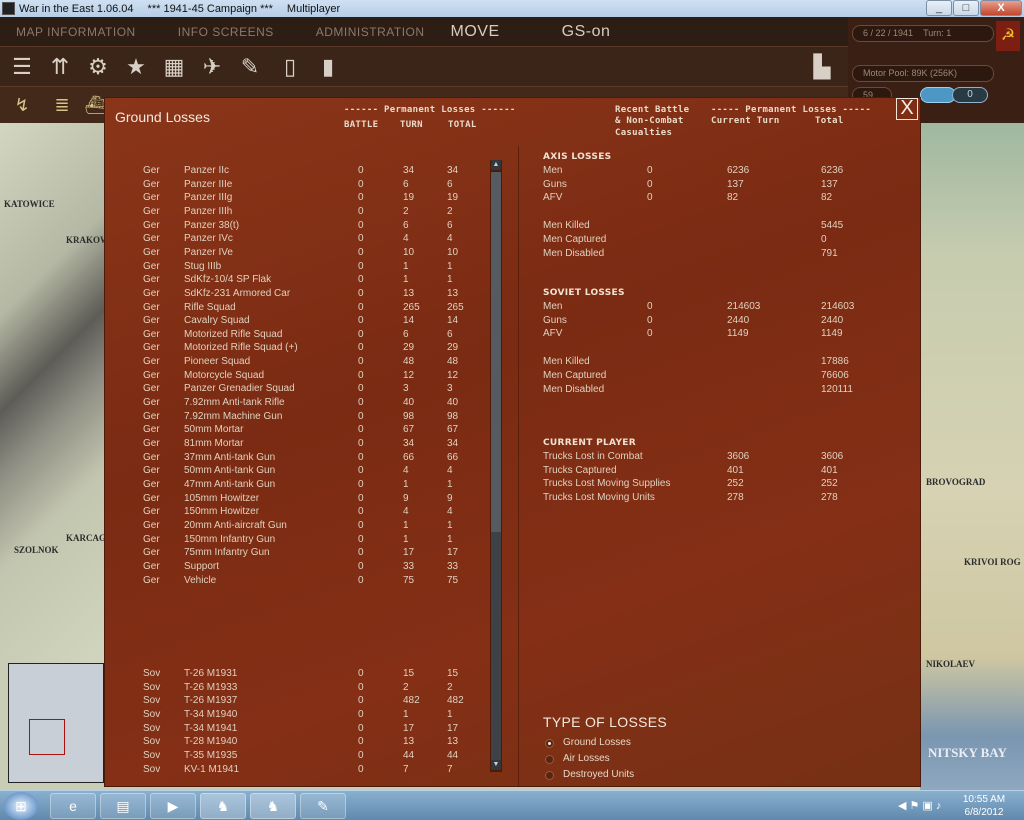 This screenshot has width=1024, height=820. What do you see at coordinates (713, 240) in the screenshot?
I see `axis-men-captured-row: Men Captured 0` at bounding box center [713, 240].